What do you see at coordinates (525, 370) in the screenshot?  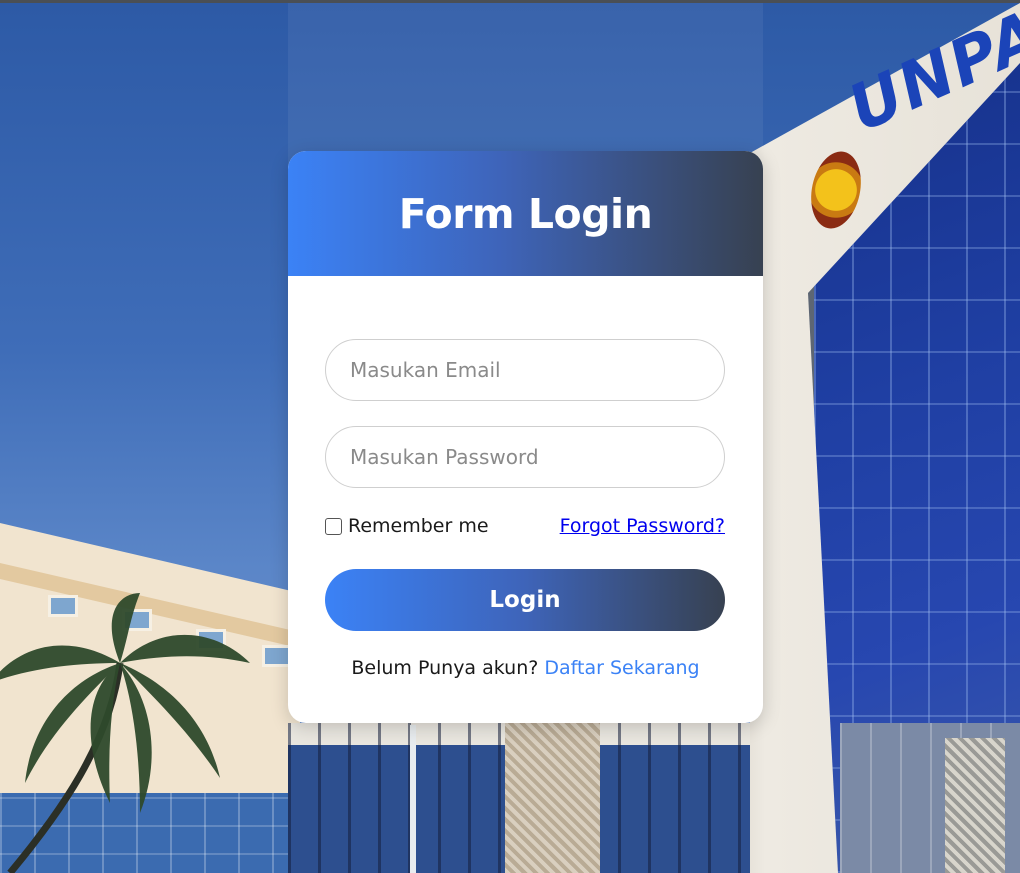 I see `email-input` at bounding box center [525, 370].